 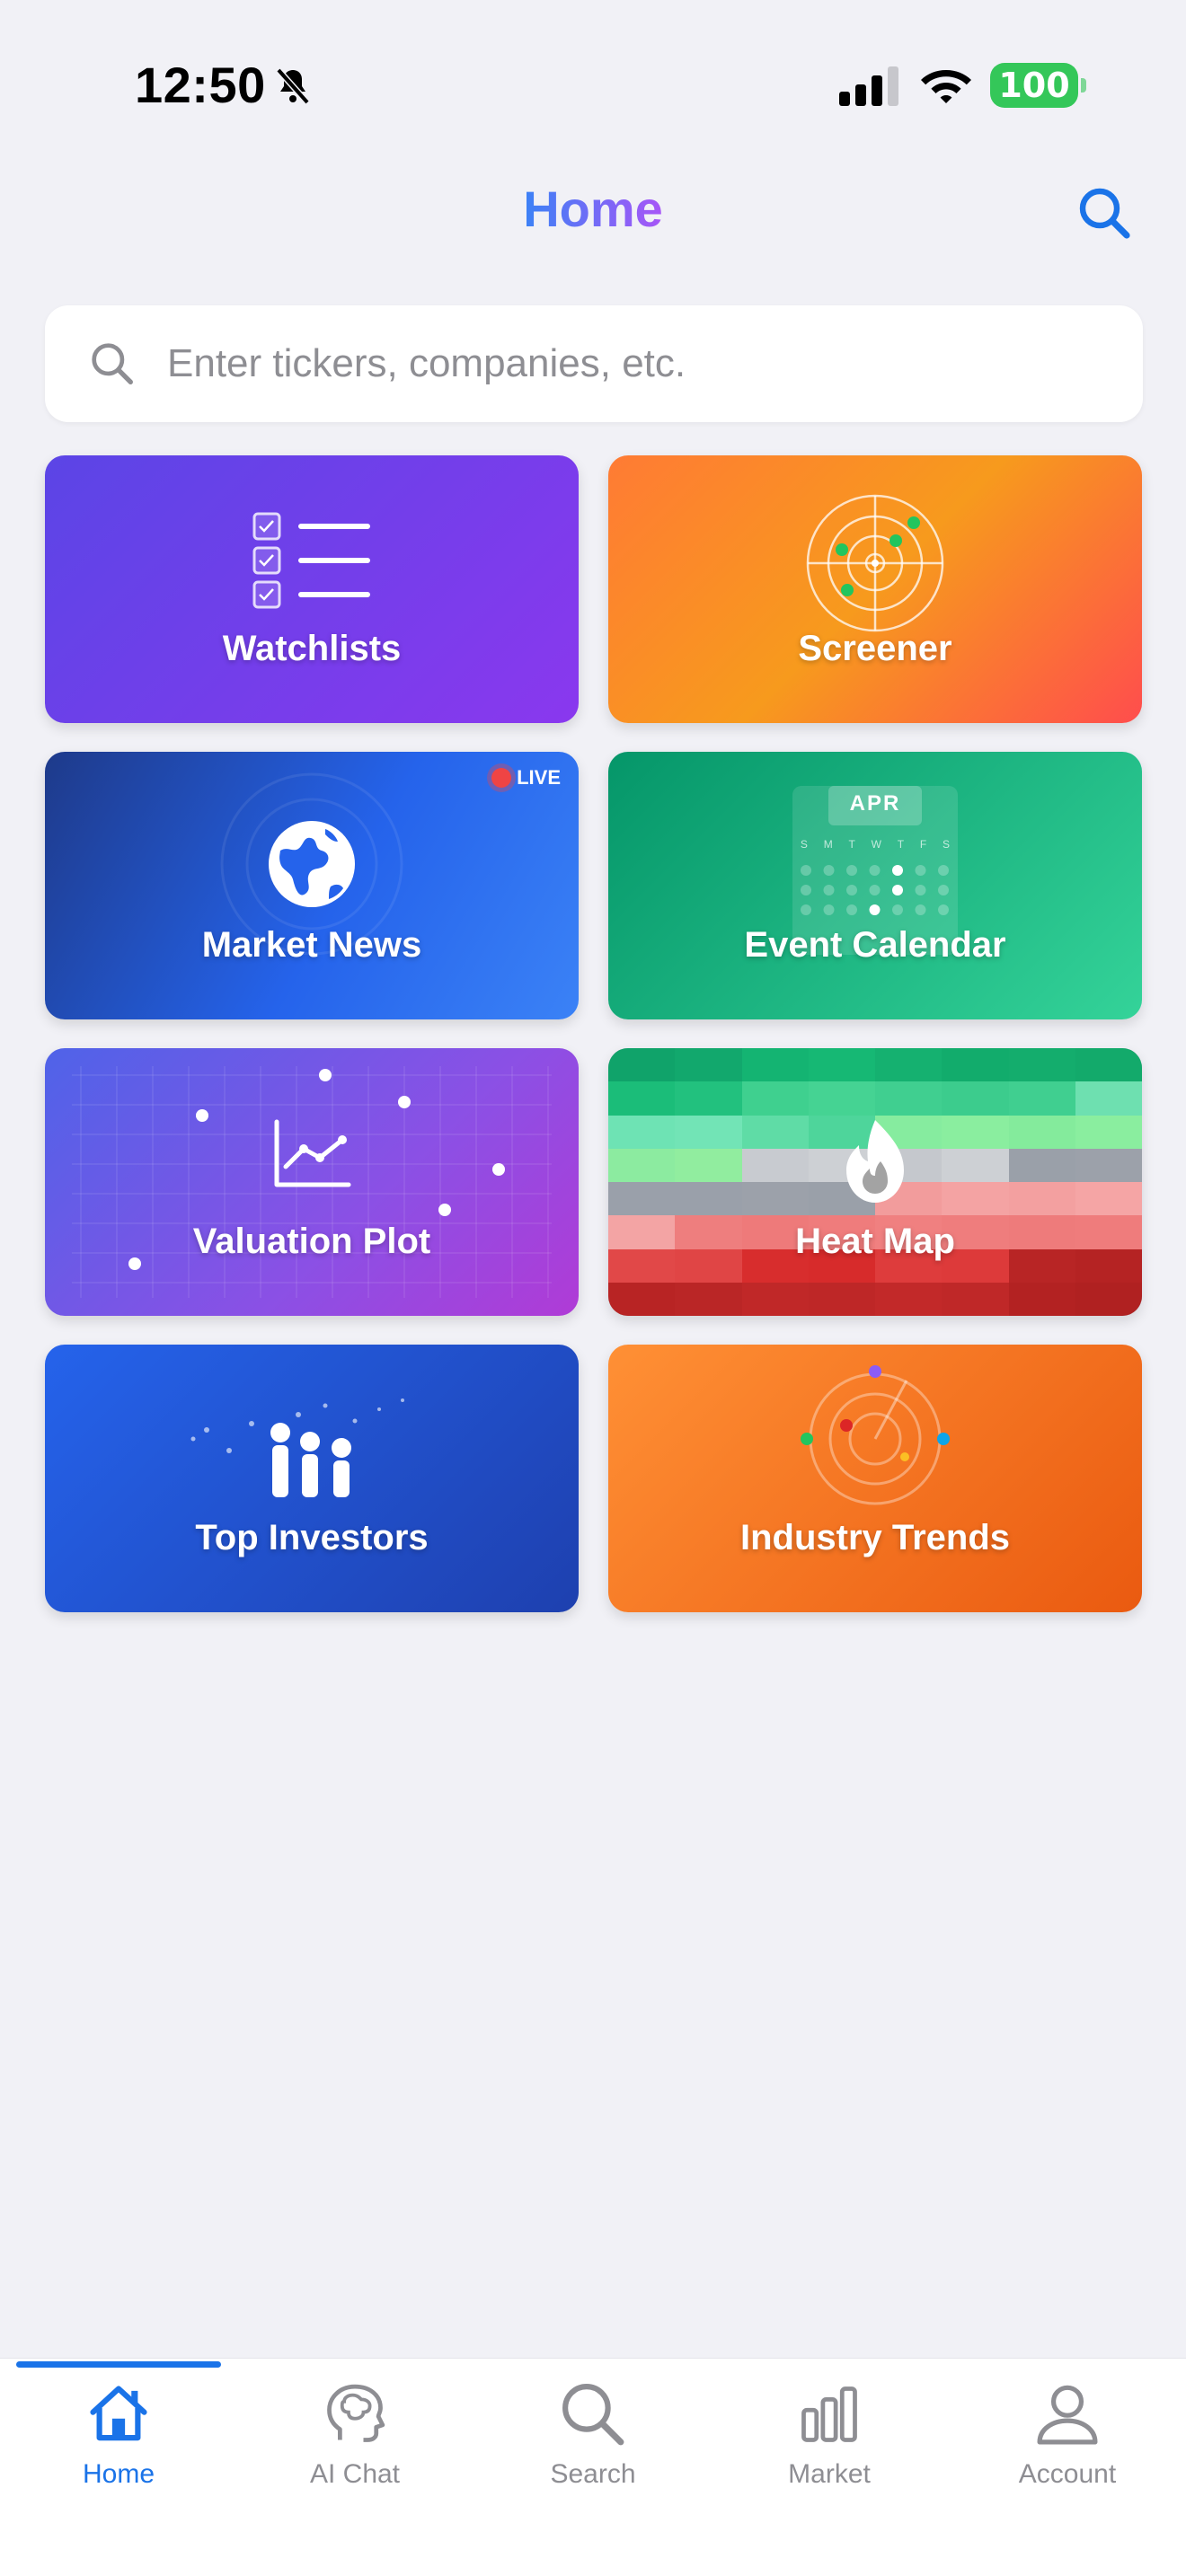 What do you see at coordinates (875, 1241) in the screenshot?
I see `card-label: Heat Map` at bounding box center [875, 1241].